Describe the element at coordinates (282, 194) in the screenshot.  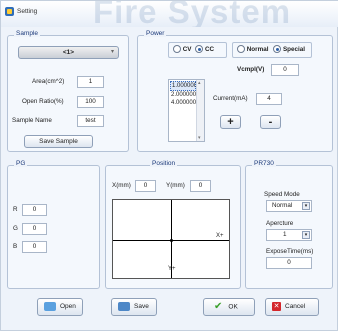
I see `speed-mode-label: Speed Mode` at that location.